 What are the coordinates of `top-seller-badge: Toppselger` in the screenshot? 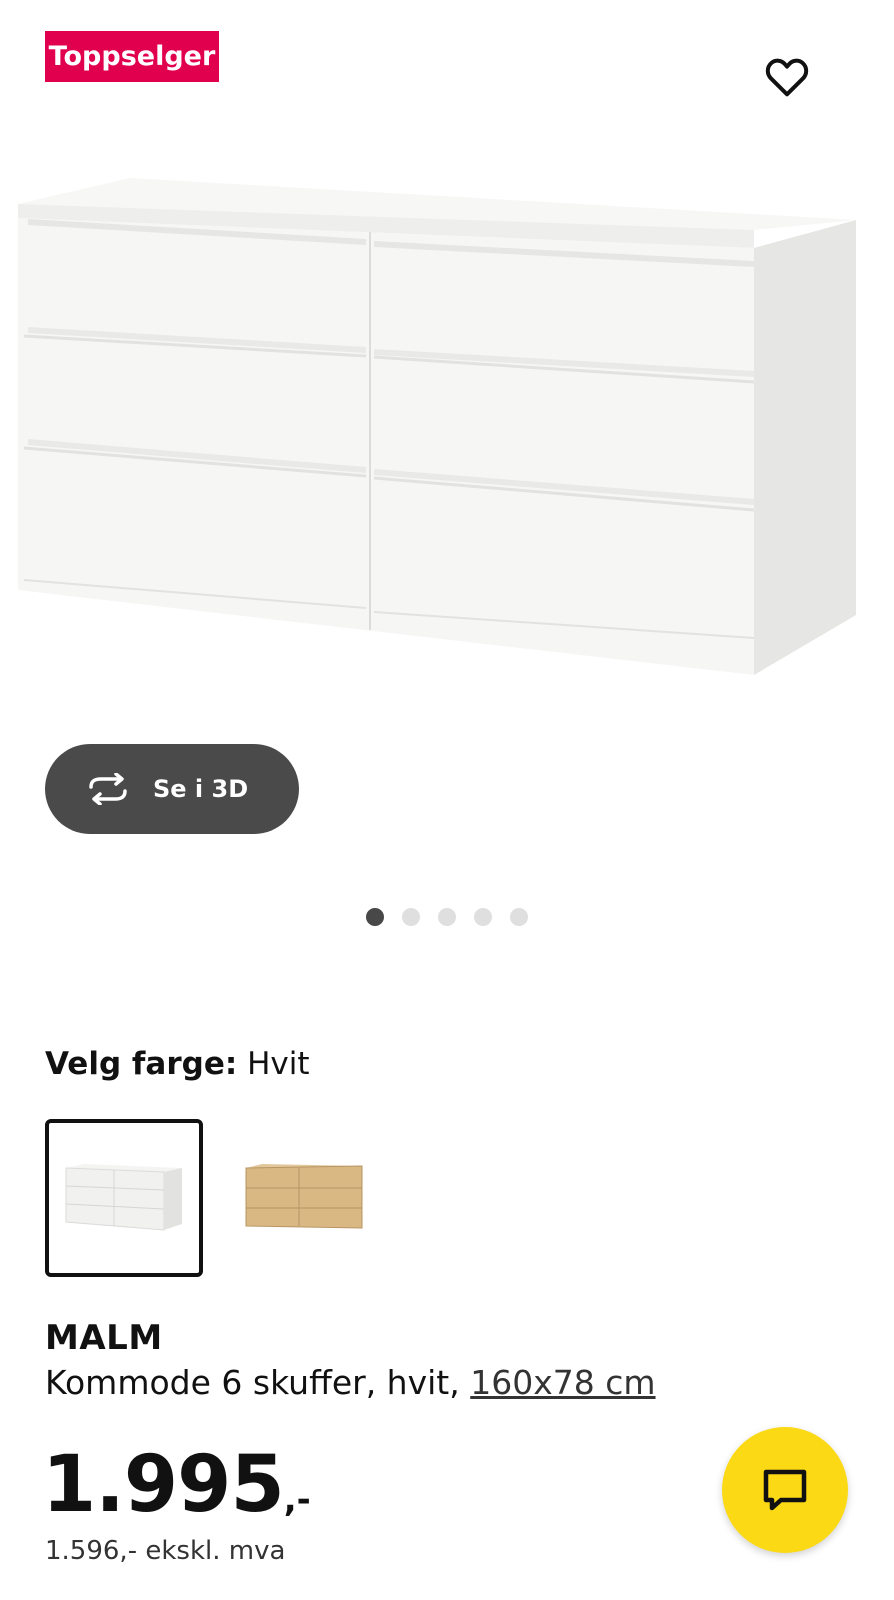 It's located at (132, 56).